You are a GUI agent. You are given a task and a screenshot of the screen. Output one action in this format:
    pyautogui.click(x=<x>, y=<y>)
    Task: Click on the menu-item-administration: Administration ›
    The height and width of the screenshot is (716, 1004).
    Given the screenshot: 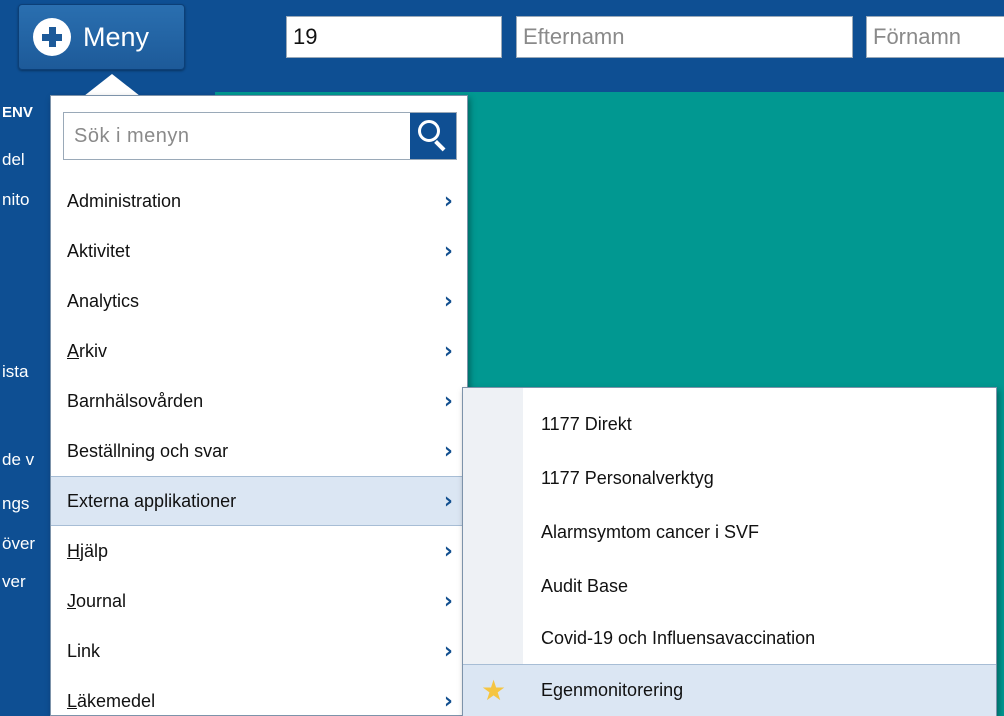 What is the action you would take?
    pyautogui.click(x=259, y=201)
    